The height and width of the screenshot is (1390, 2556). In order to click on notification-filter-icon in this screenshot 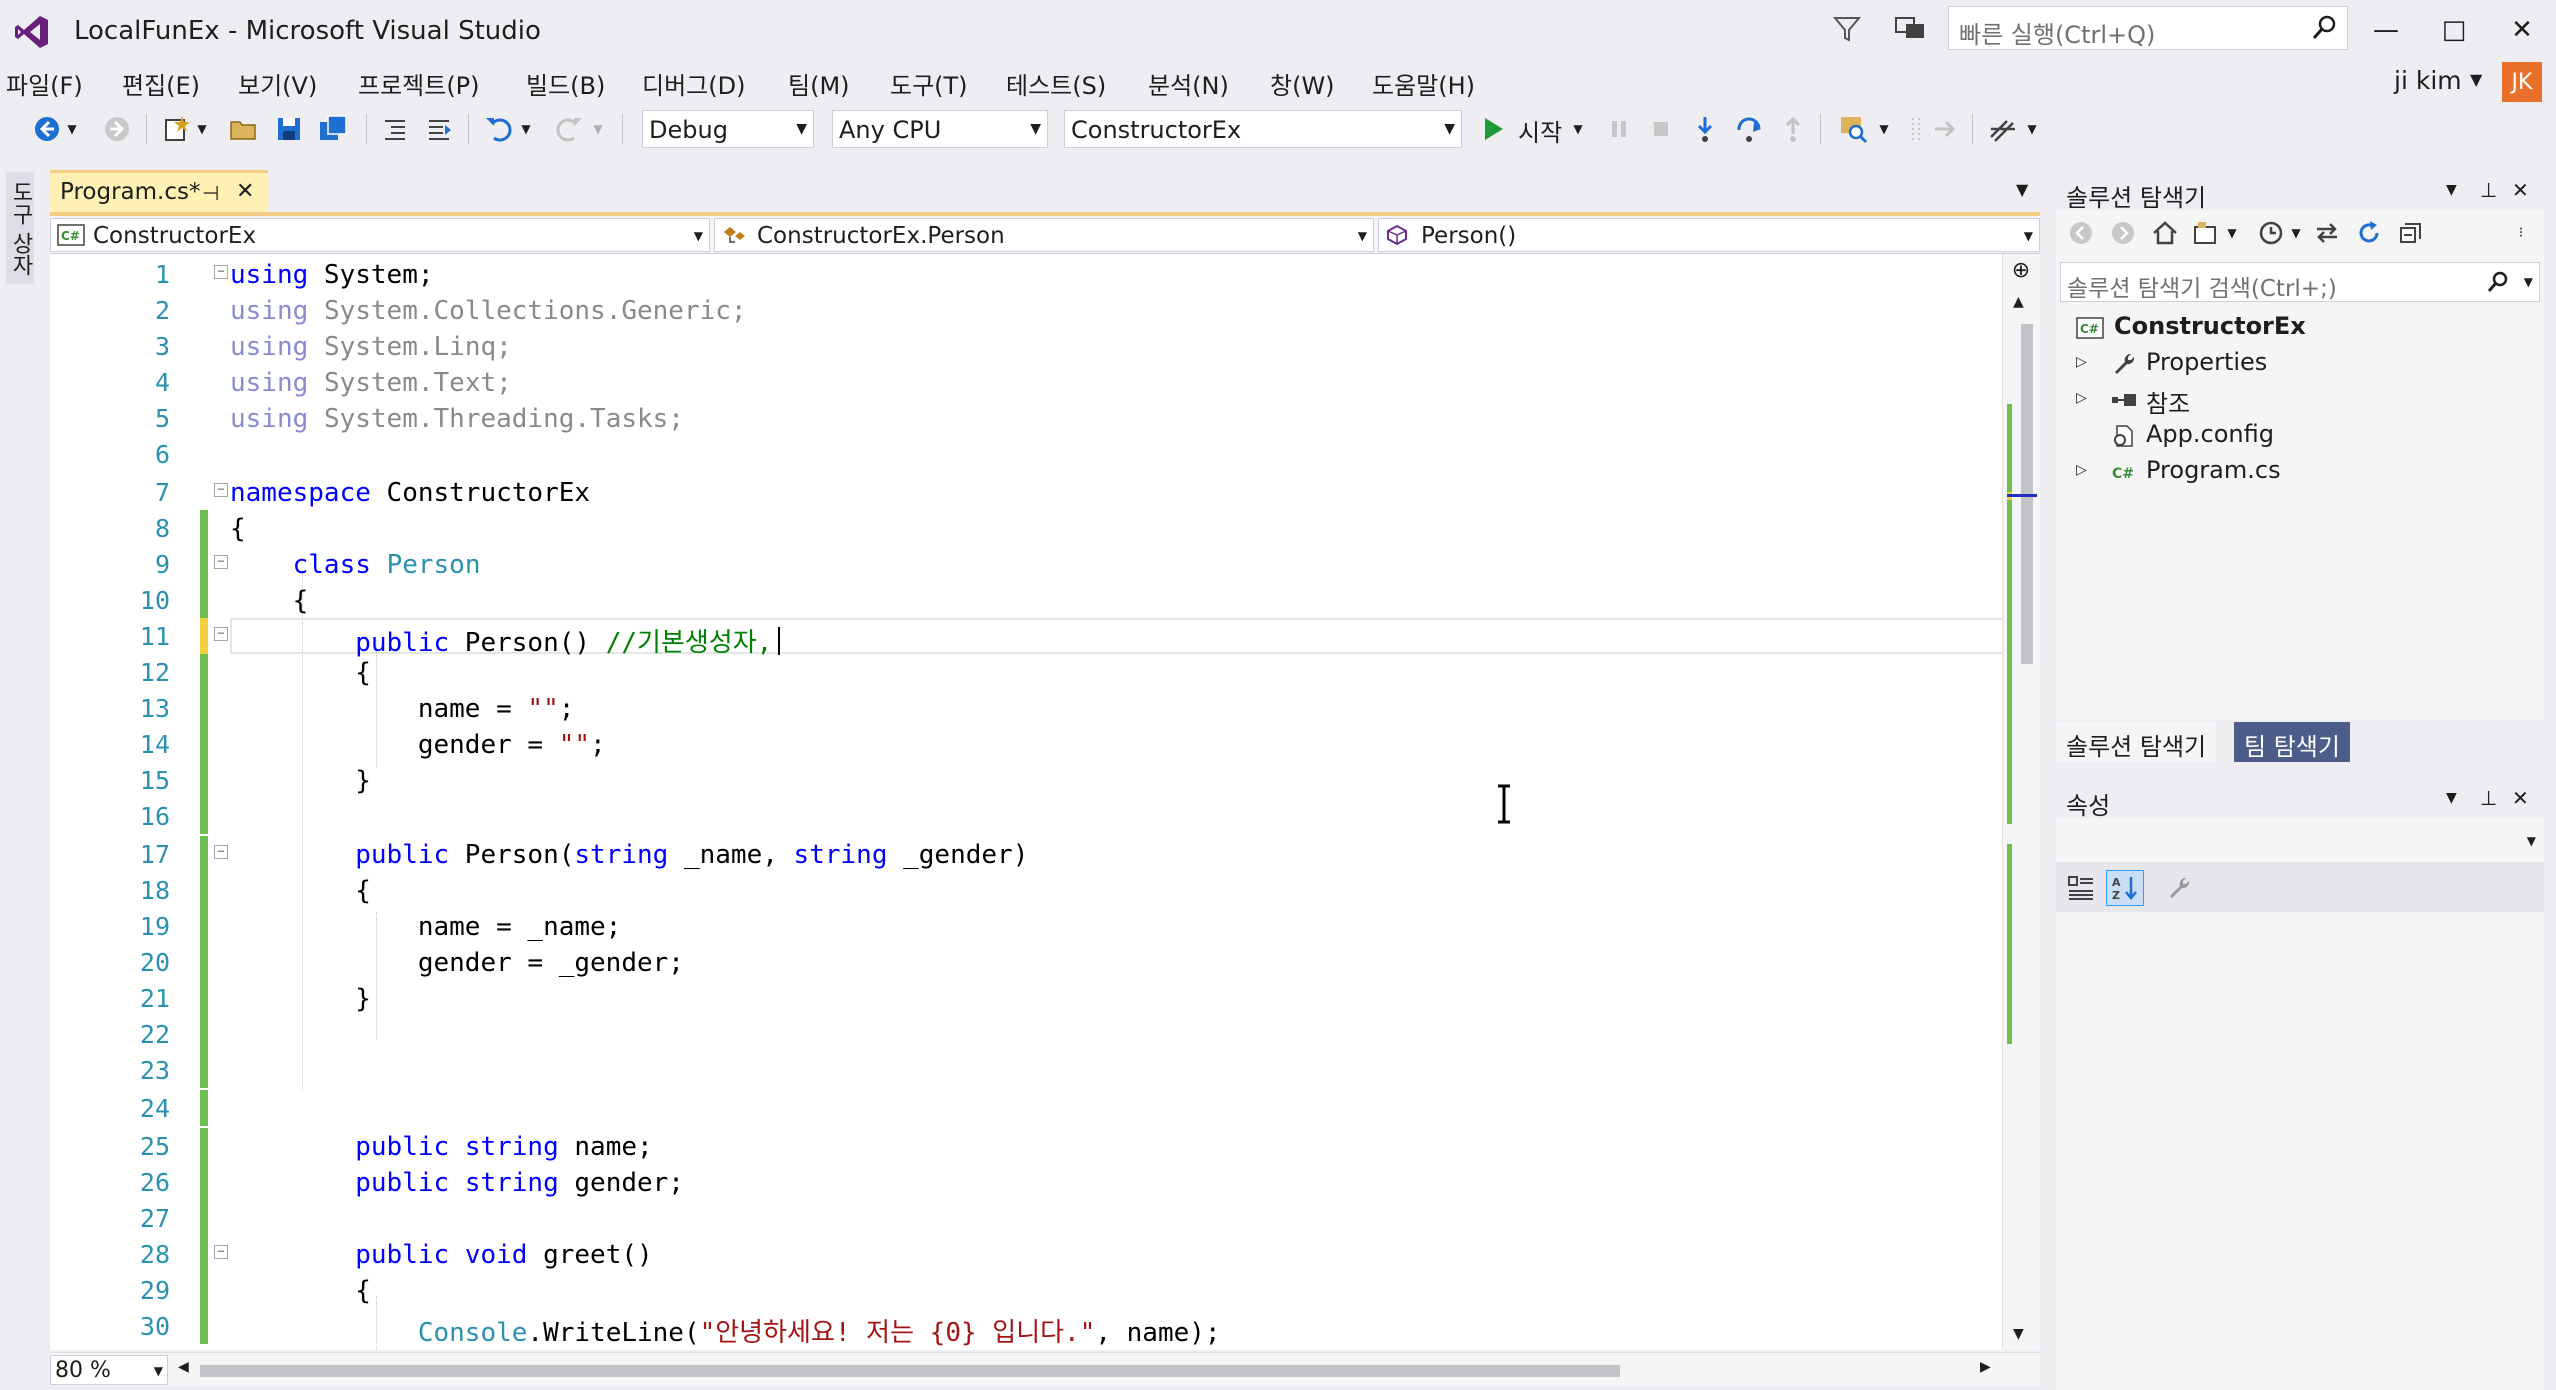, I will do `click(1847, 29)`.